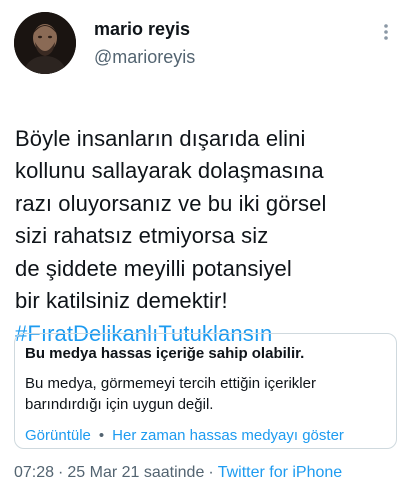 This screenshot has height=500, width=410. I want to click on view-media-button: Görüntüle, so click(58, 435).